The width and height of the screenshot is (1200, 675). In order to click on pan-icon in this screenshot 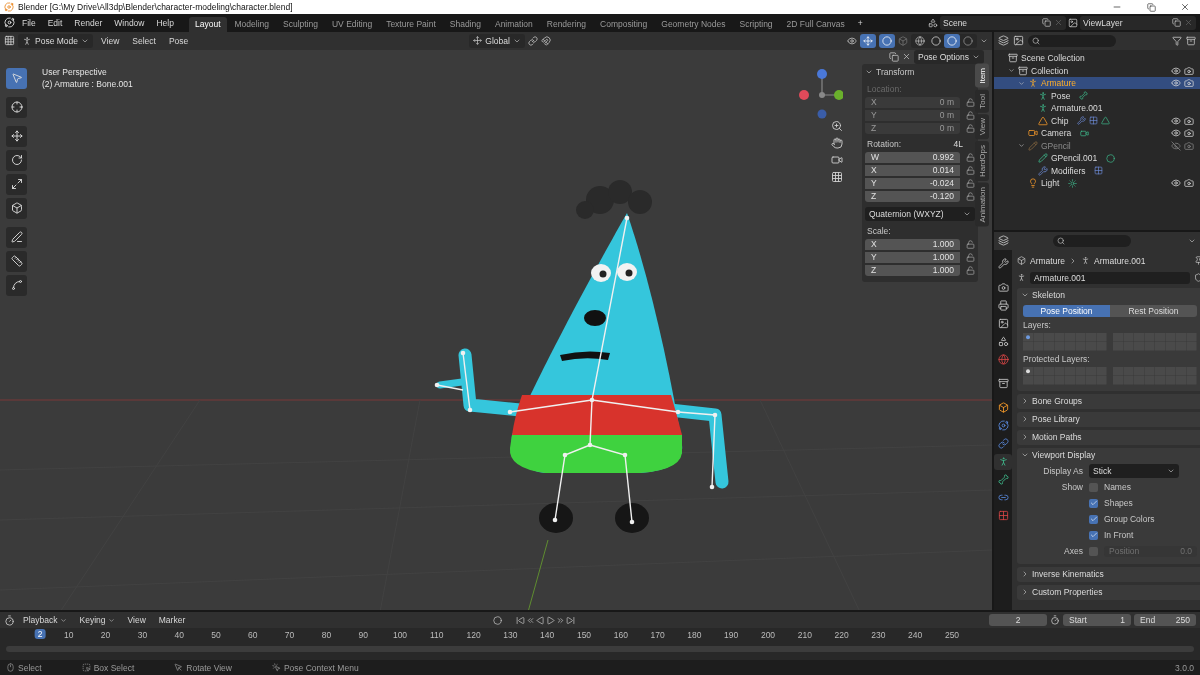, I will do `click(837, 142)`.